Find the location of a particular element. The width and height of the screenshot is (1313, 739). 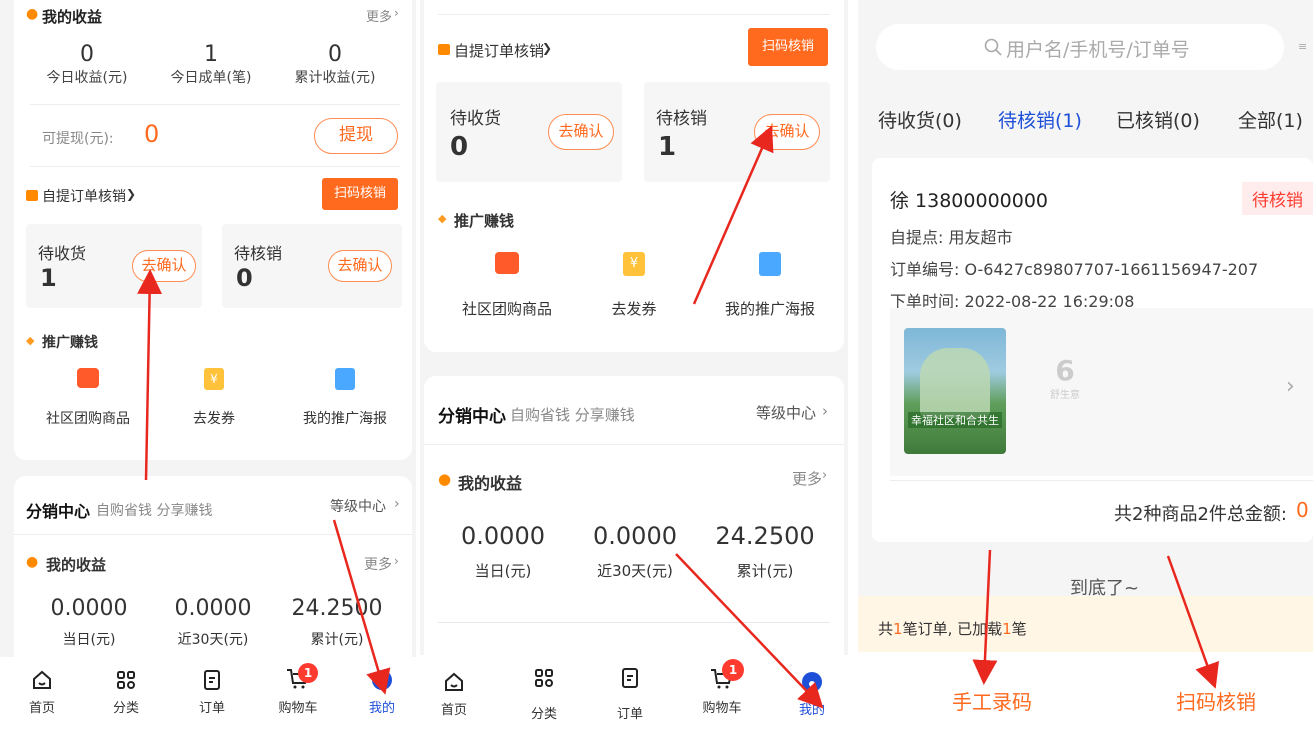

status-badge: 待核销 is located at coordinates (1277, 198).